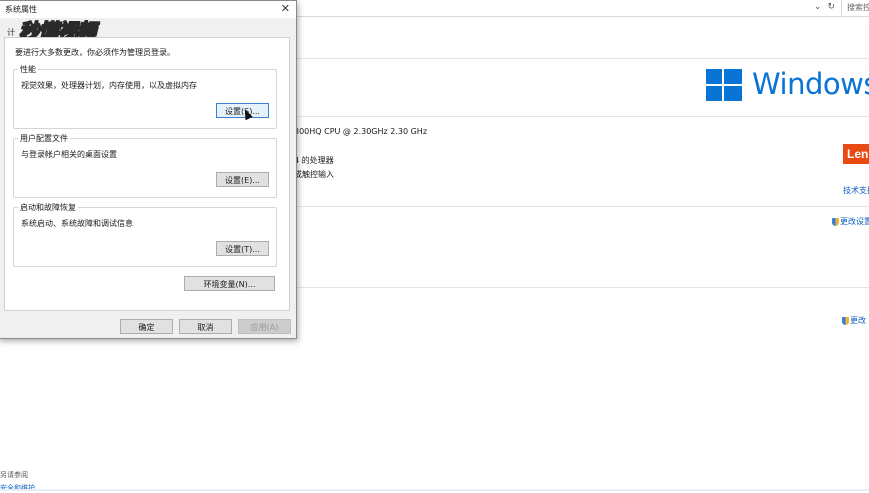  What do you see at coordinates (264, 326) in the screenshot?
I see `apply-button: 应用(A)` at bounding box center [264, 326].